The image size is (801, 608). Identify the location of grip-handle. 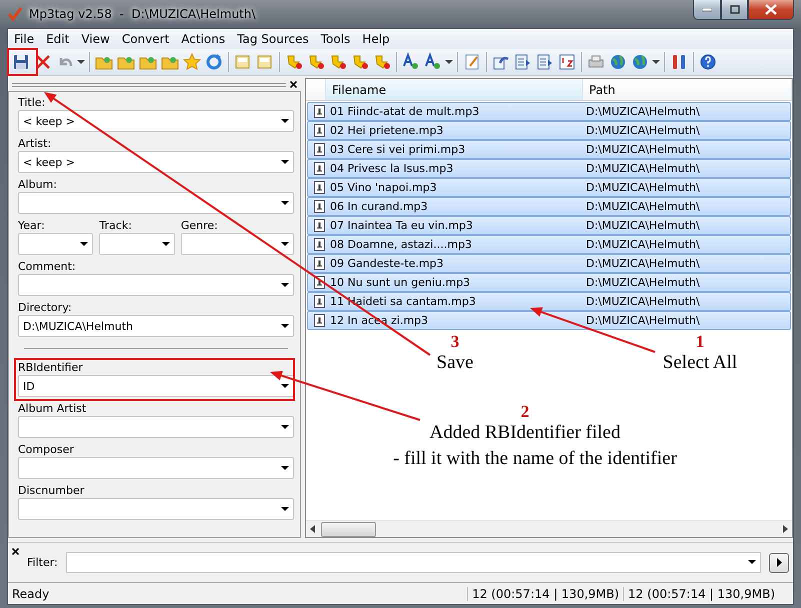
(149, 84).